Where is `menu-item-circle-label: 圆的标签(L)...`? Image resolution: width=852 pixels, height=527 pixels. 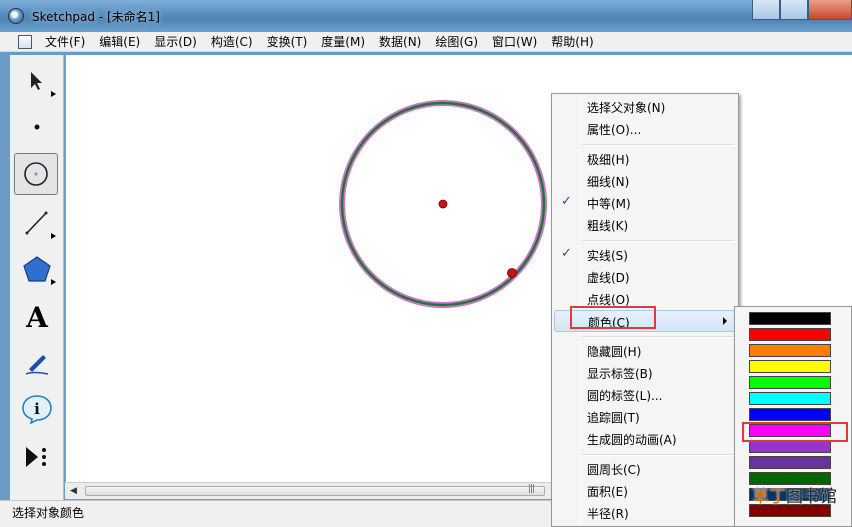 menu-item-circle-label: 圆的标签(L)... is located at coordinates (645, 395).